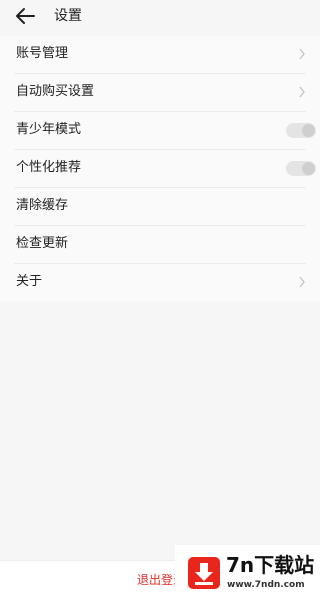 The image size is (320, 599). What do you see at coordinates (301, 130) in the screenshot?
I see `teen-mode-toggle` at bounding box center [301, 130].